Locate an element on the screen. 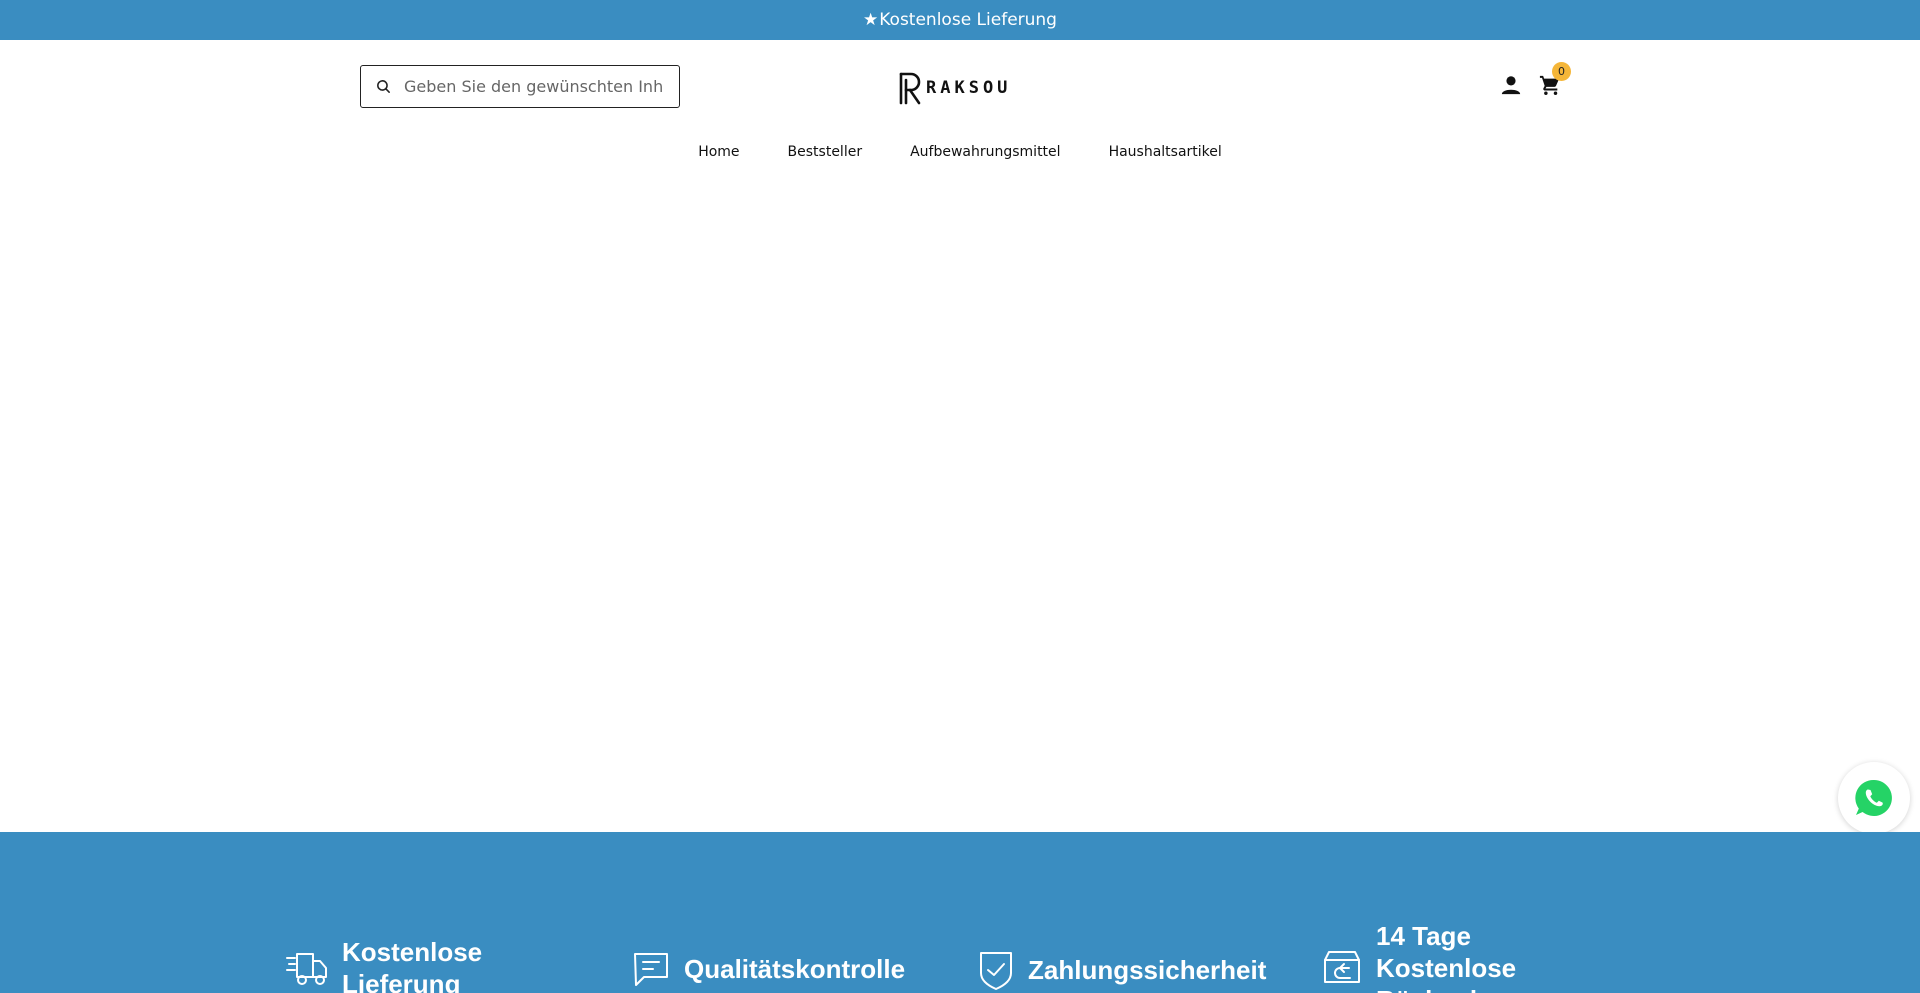 The width and height of the screenshot is (1920, 993). logo-mark-icon is located at coordinates (910, 88).